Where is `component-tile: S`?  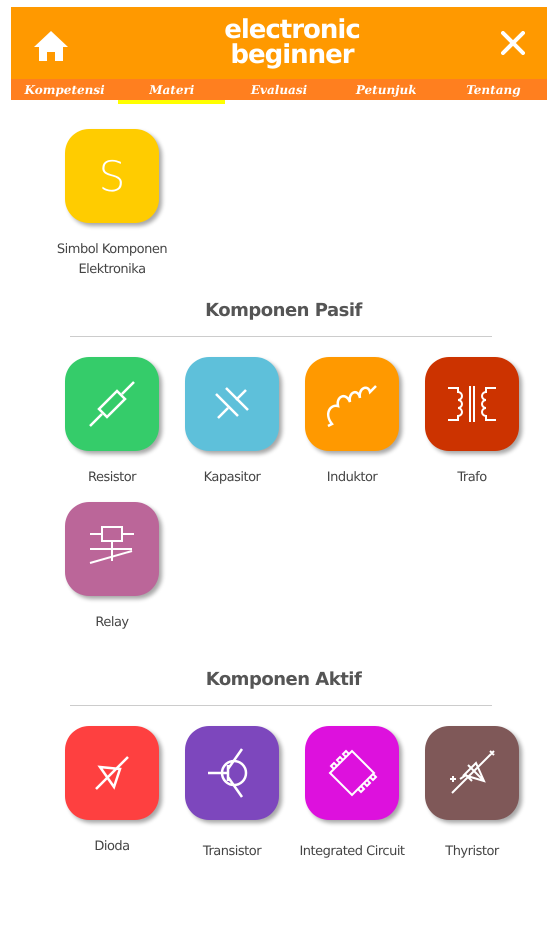
component-tile: S is located at coordinates (112, 176).